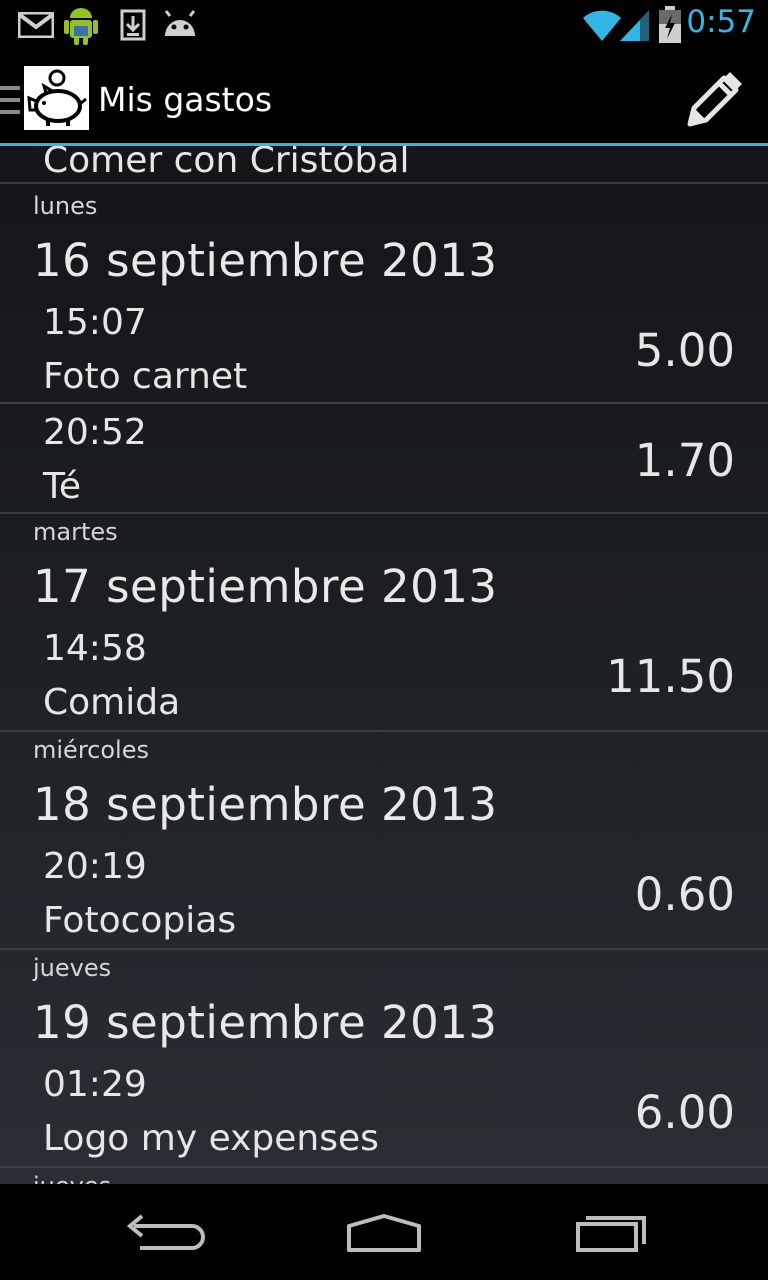 This screenshot has width=768, height=1280. What do you see at coordinates (112, 702) in the screenshot?
I see `expense-description: Comida` at bounding box center [112, 702].